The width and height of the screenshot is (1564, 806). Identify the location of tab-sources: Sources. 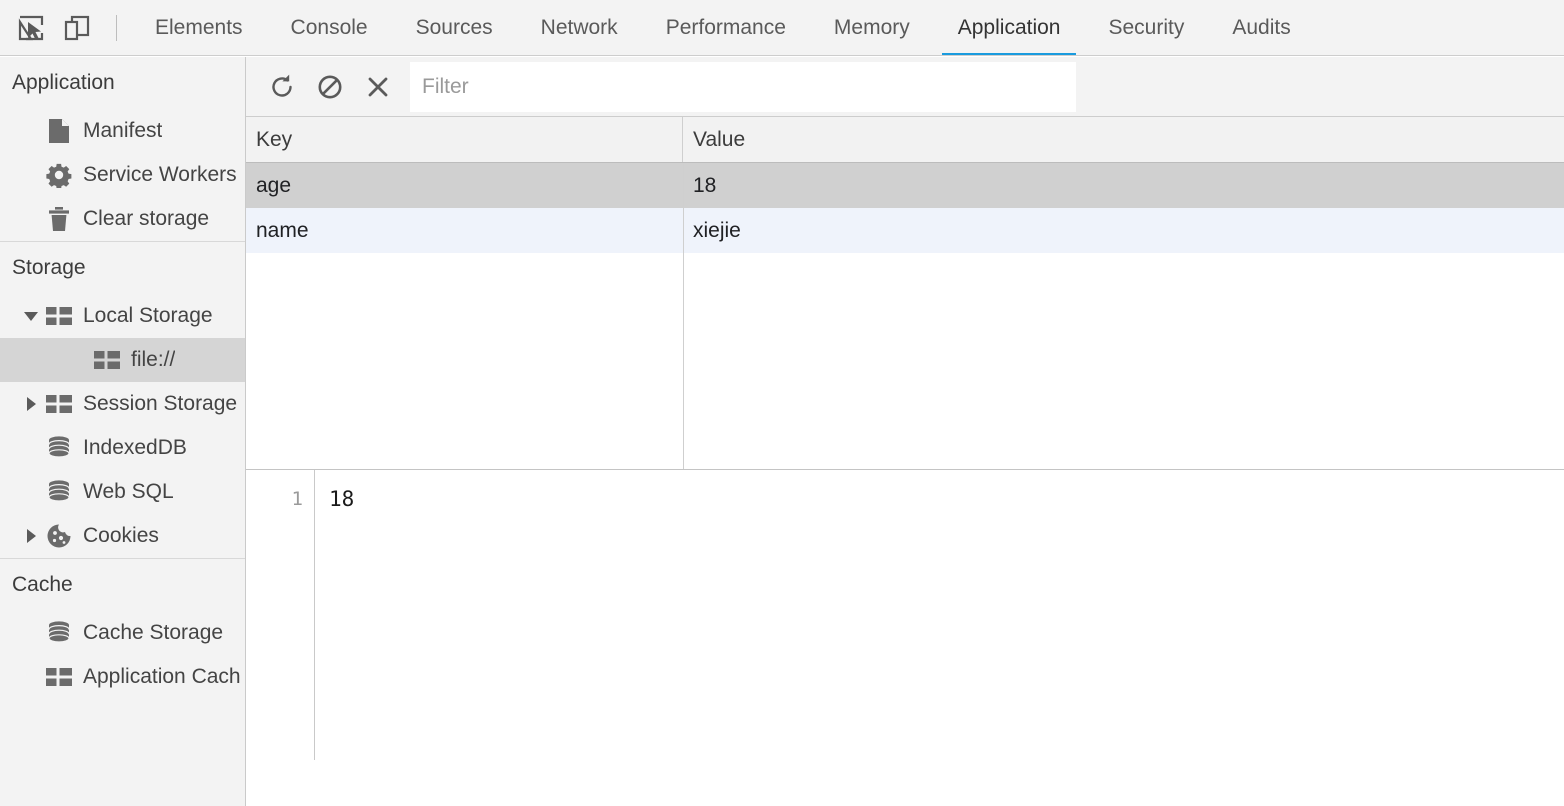
(454, 27).